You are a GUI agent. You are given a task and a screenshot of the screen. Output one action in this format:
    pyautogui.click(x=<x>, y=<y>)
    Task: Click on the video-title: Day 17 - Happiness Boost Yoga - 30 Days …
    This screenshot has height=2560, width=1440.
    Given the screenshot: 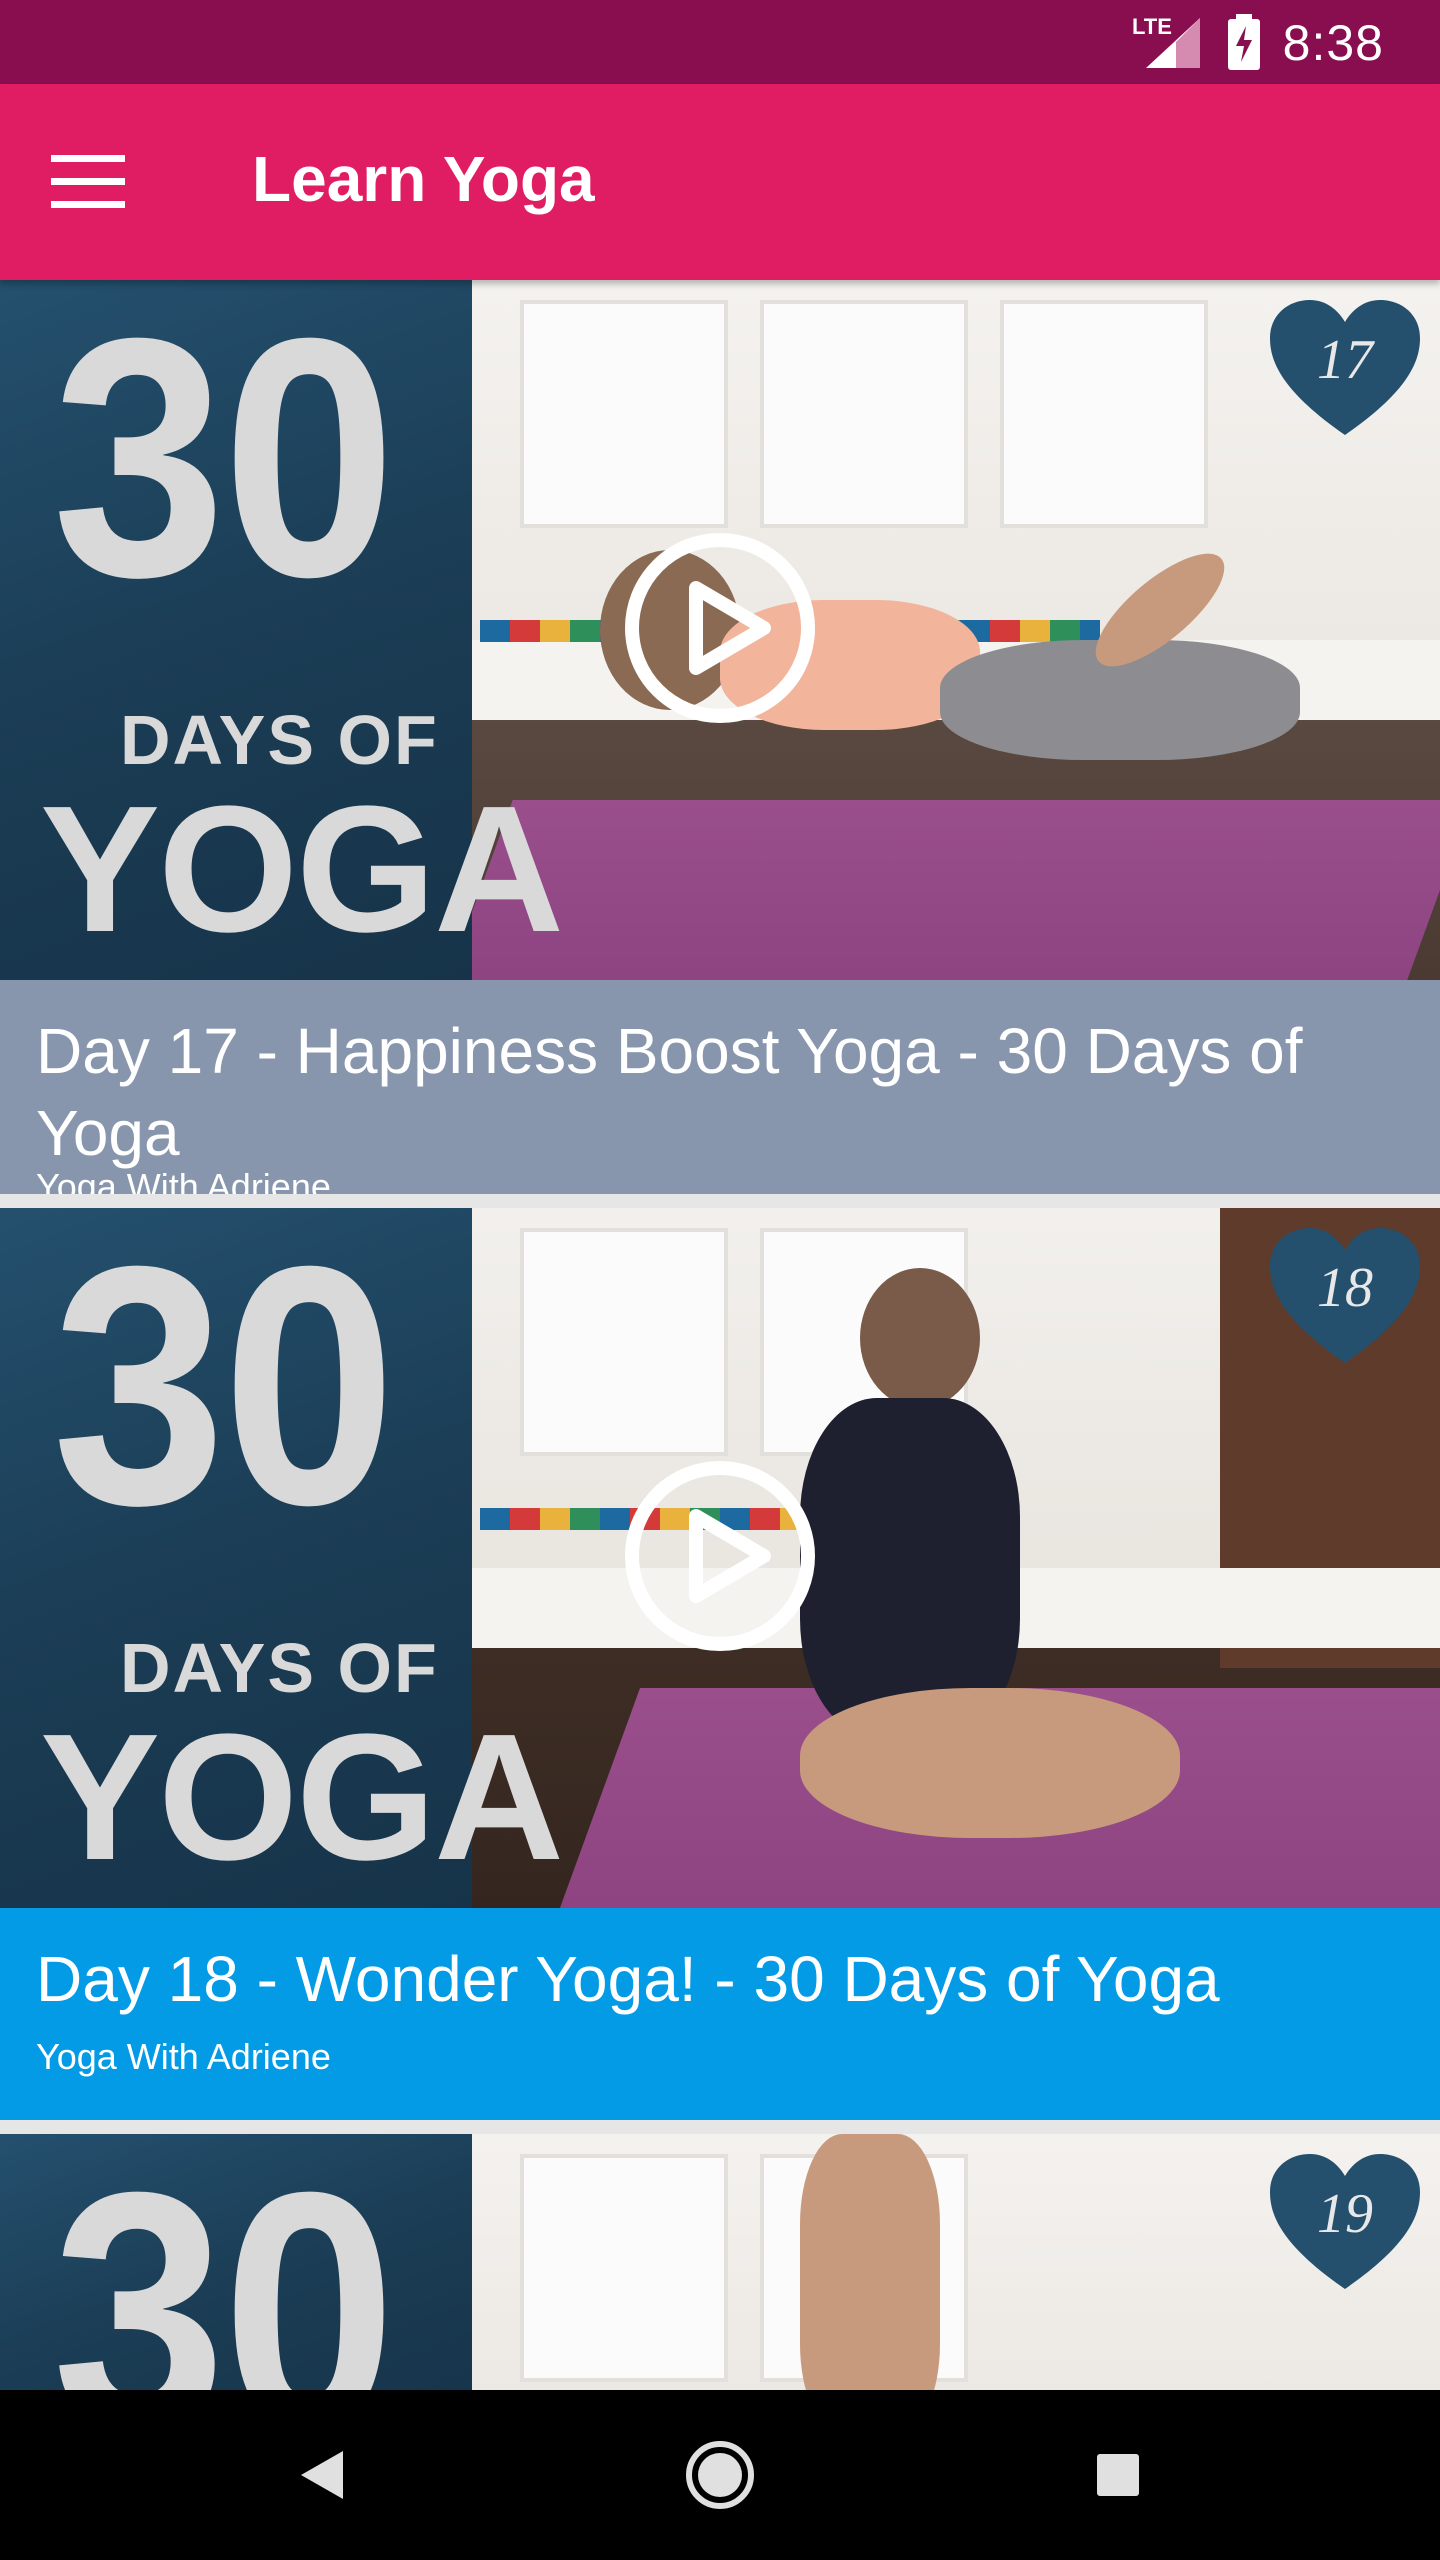 What is the action you would take?
    pyautogui.click(x=720, y=1092)
    